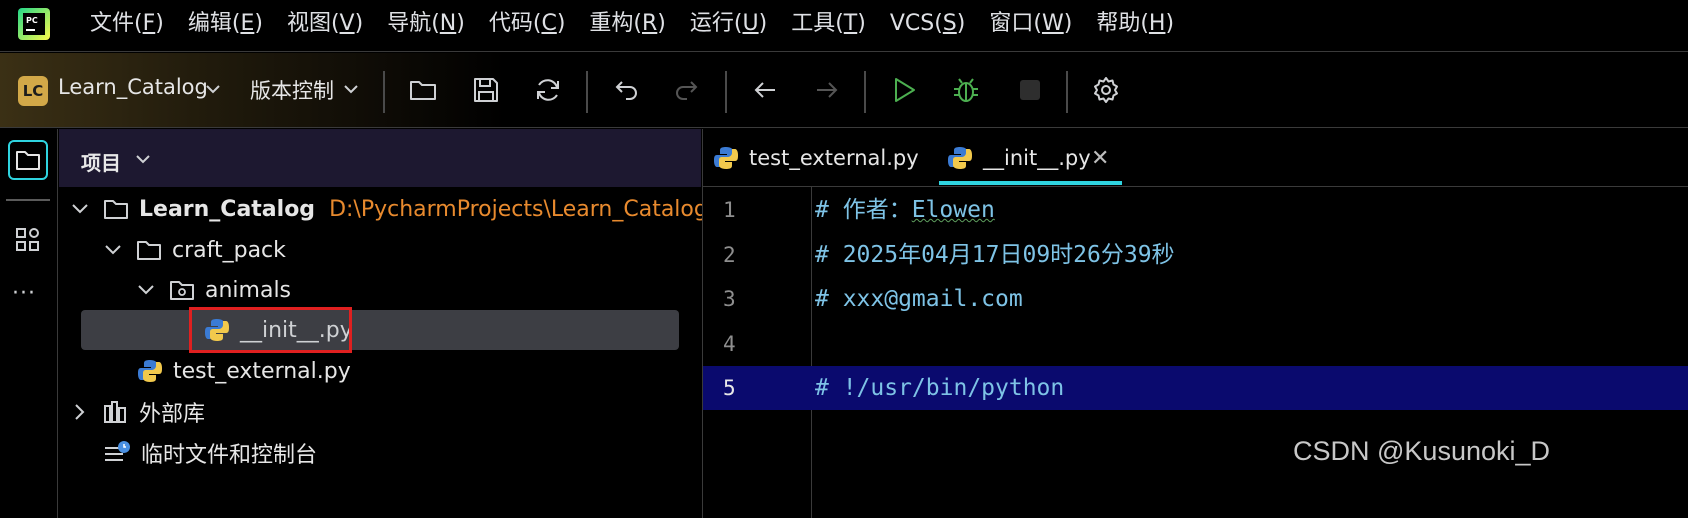  What do you see at coordinates (844, 90) in the screenshot?
I see `main-toolbar: LC Learn_Catalog 版本控制` at bounding box center [844, 90].